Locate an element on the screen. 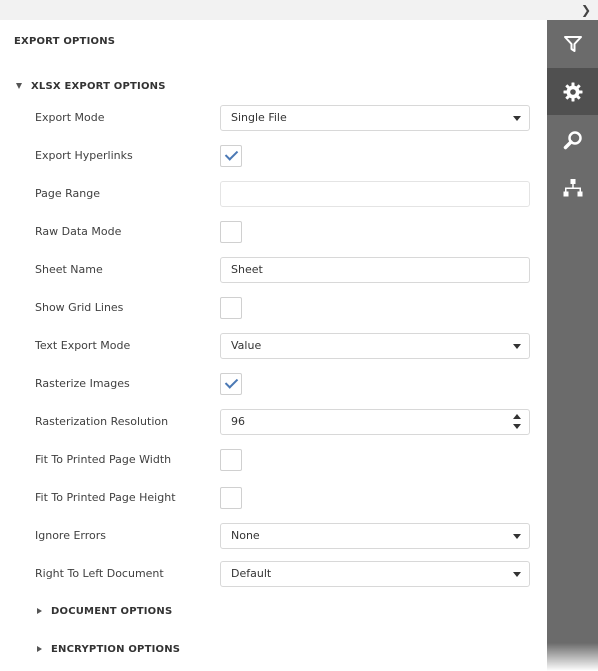  ignore-errors-value: None is located at coordinates (245, 535).